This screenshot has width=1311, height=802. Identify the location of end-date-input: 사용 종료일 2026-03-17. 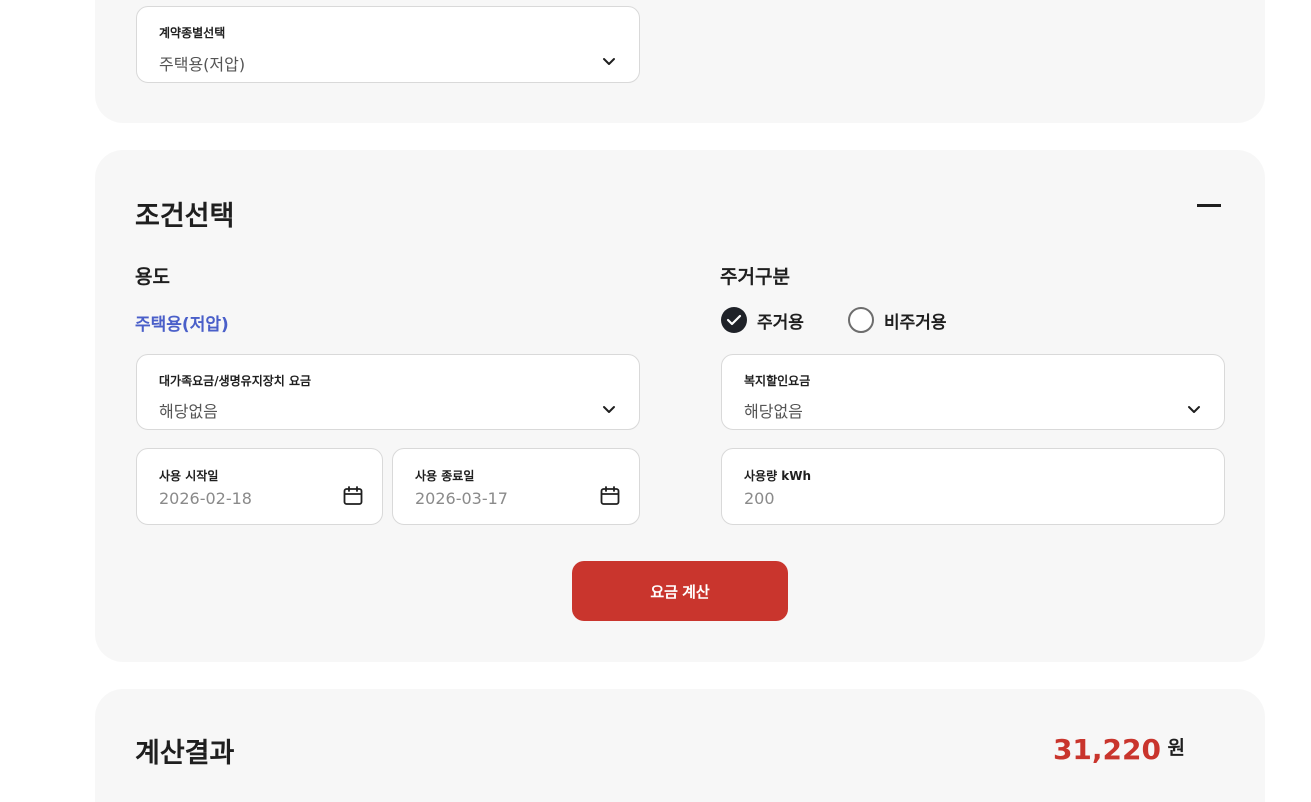
(516, 486).